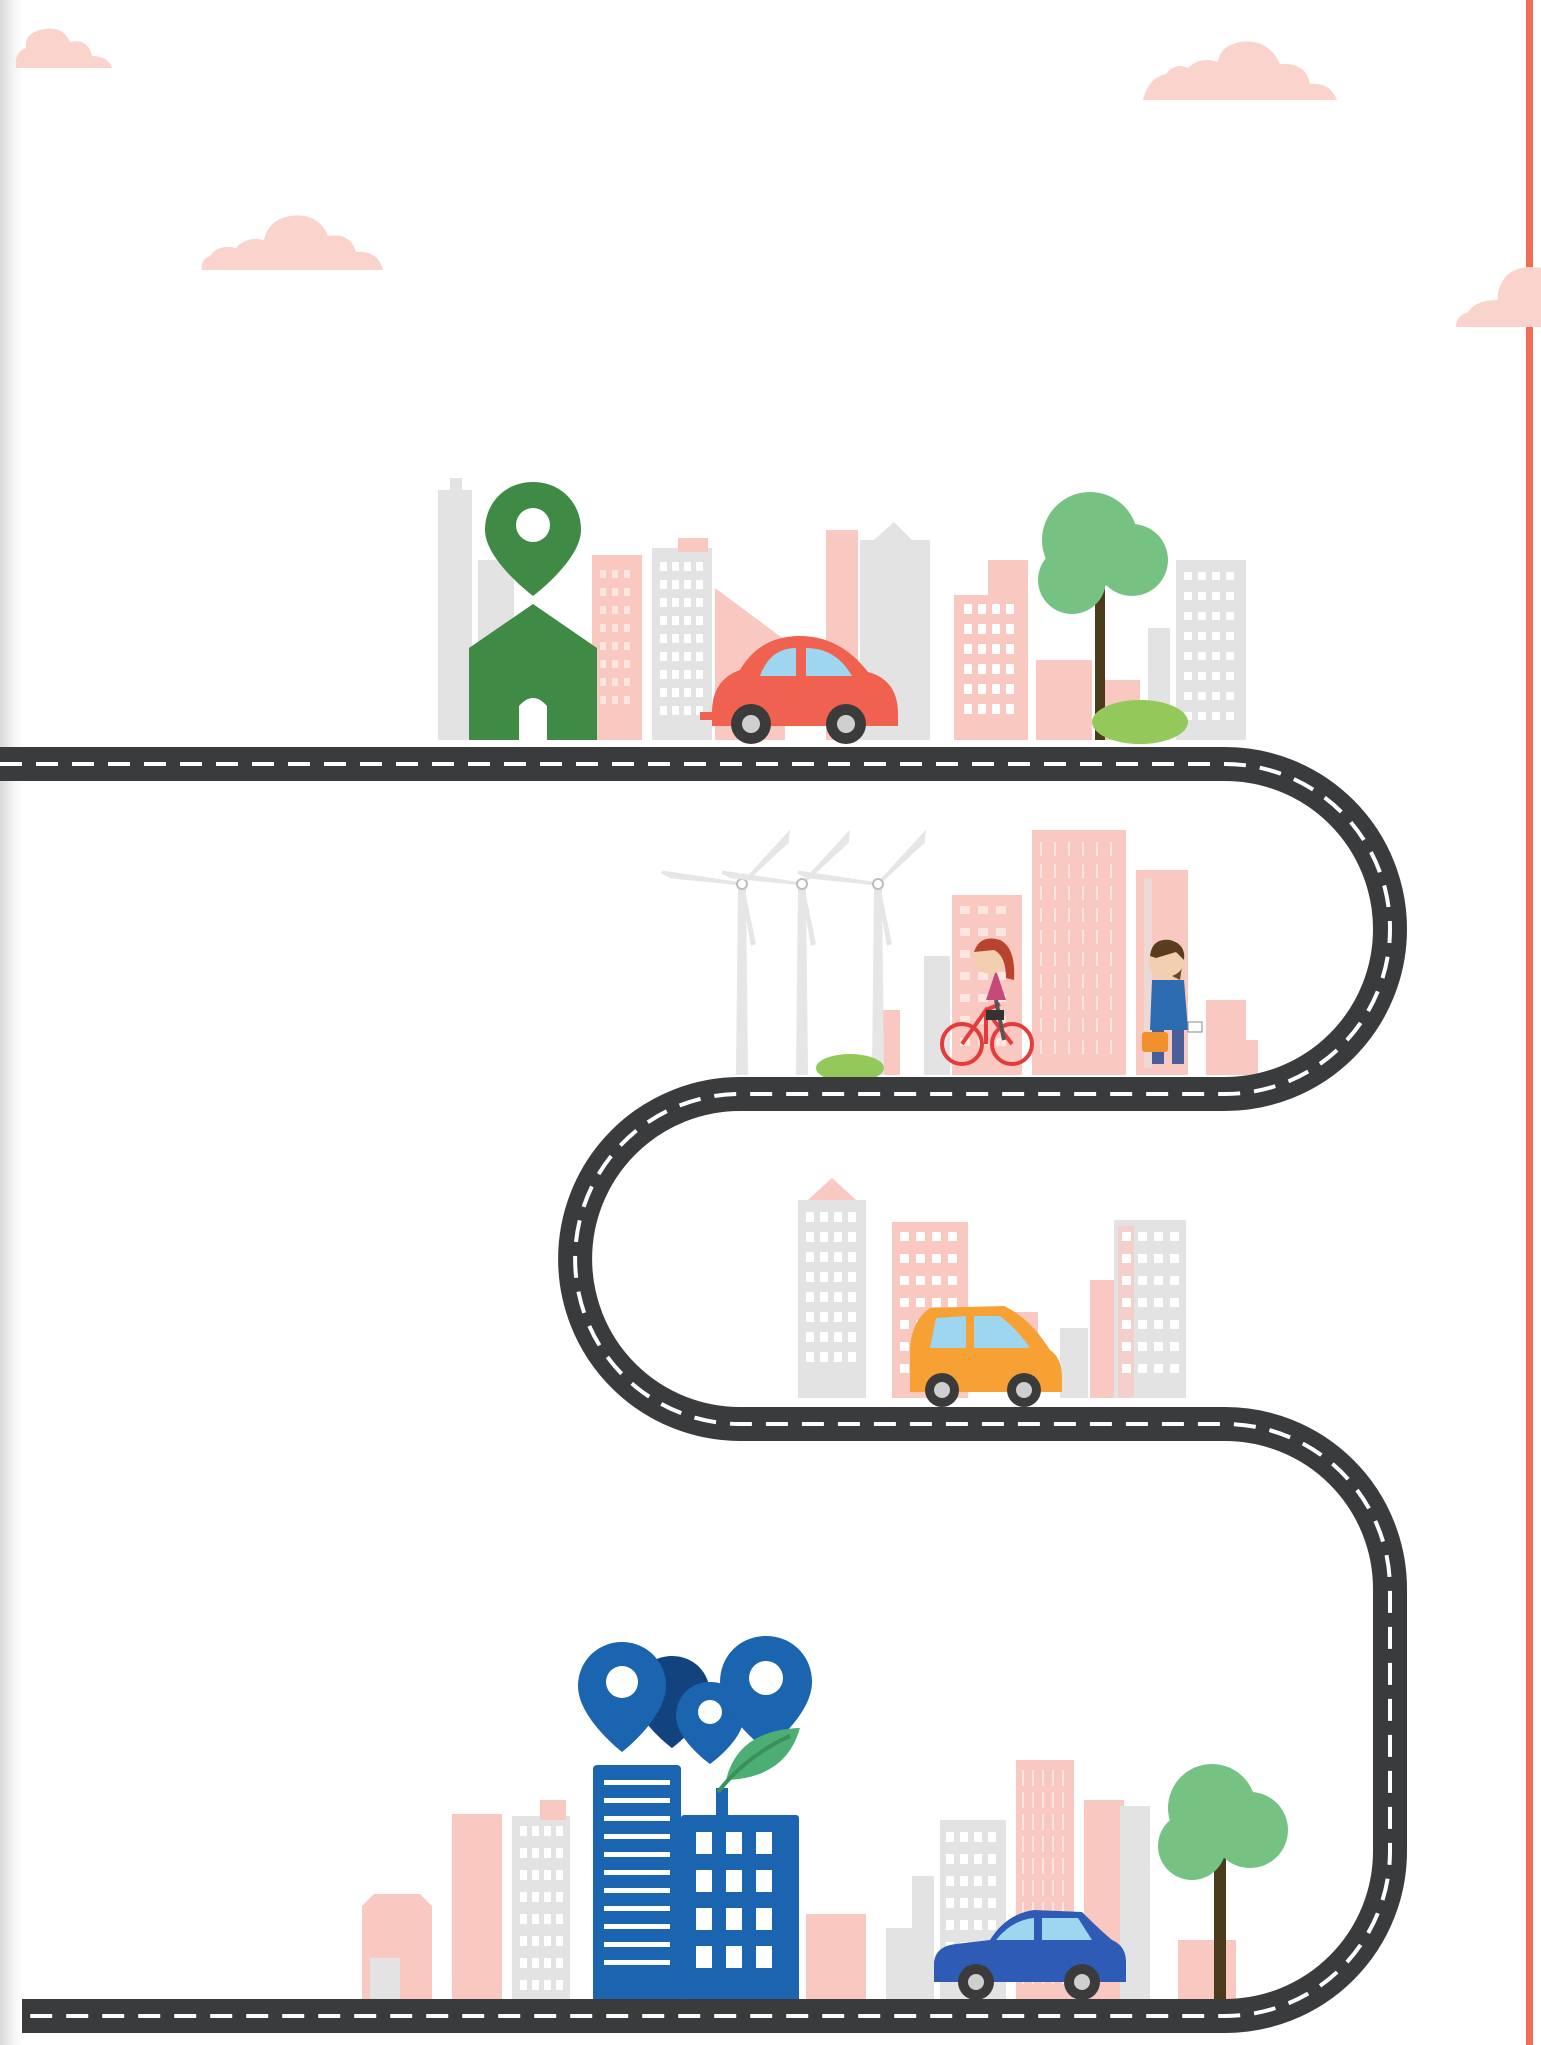  What do you see at coordinates (1223, 1883) in the screenshot?
I see `tree-icon` at bounding box center [1223, 1883].